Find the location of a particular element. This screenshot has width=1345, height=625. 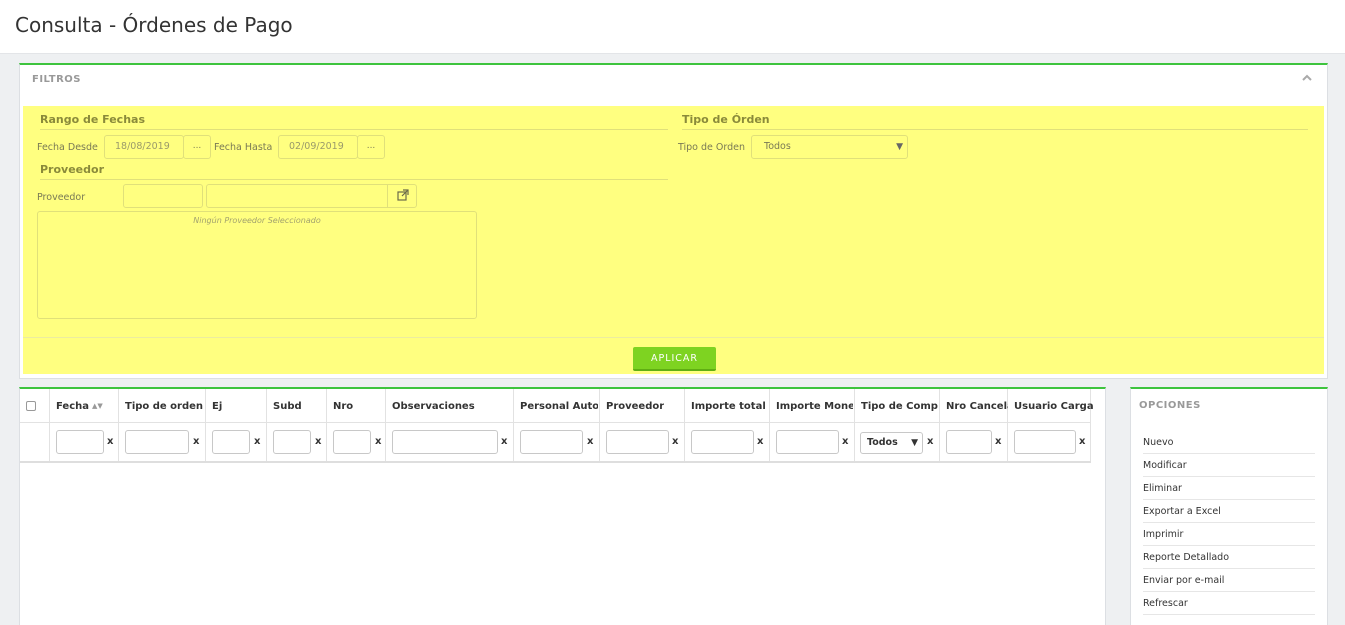

column-label: Nro Cancela is located at coordinates (977, 406).